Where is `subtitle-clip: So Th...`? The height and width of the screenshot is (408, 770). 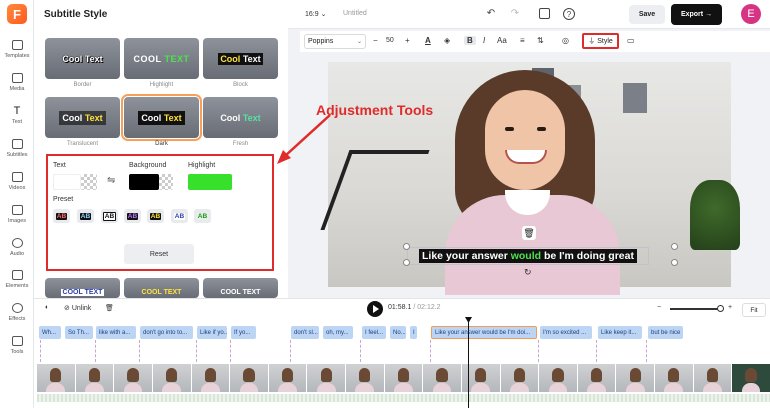
subtitle-clip: So Th... is located at coordinates (79, 332).